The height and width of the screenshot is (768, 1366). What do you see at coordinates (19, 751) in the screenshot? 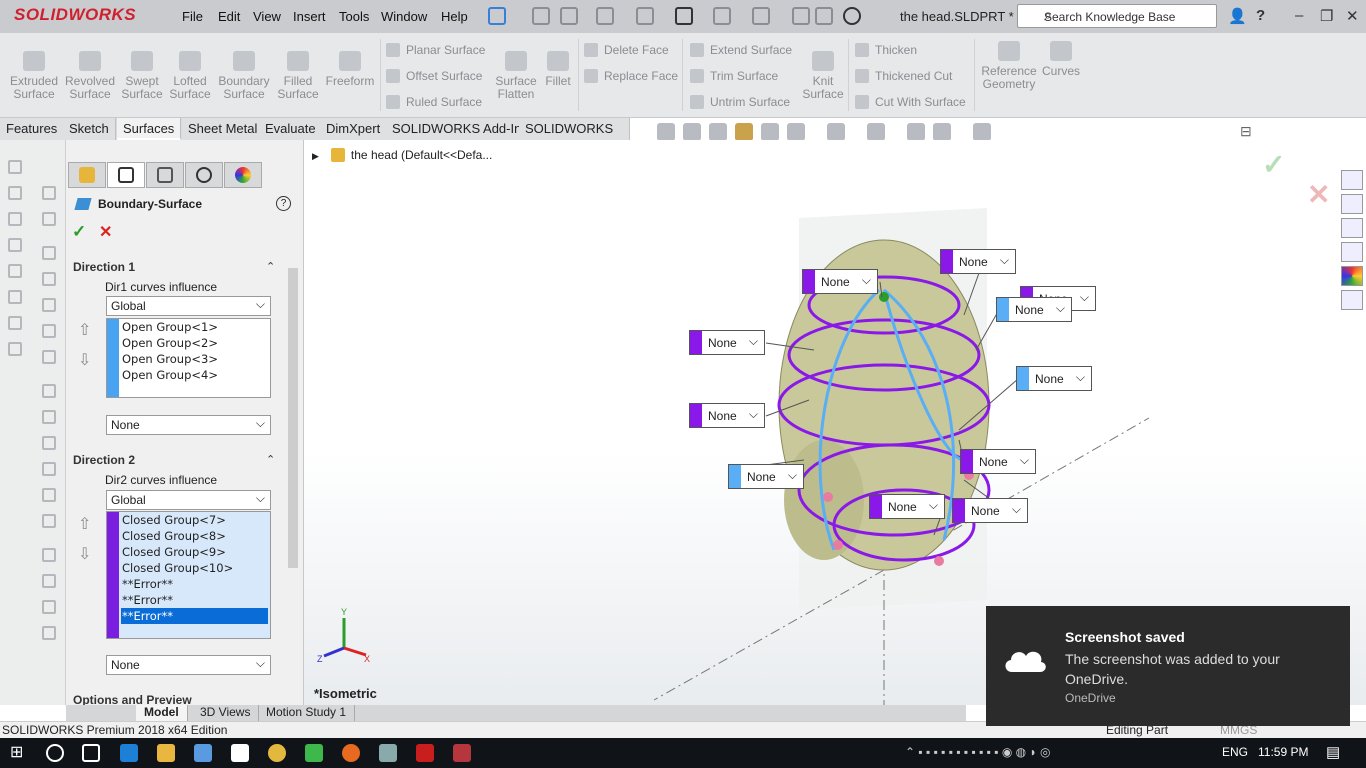
I see `windows-start-icon: ⊞` at bounding box center [19, 751].